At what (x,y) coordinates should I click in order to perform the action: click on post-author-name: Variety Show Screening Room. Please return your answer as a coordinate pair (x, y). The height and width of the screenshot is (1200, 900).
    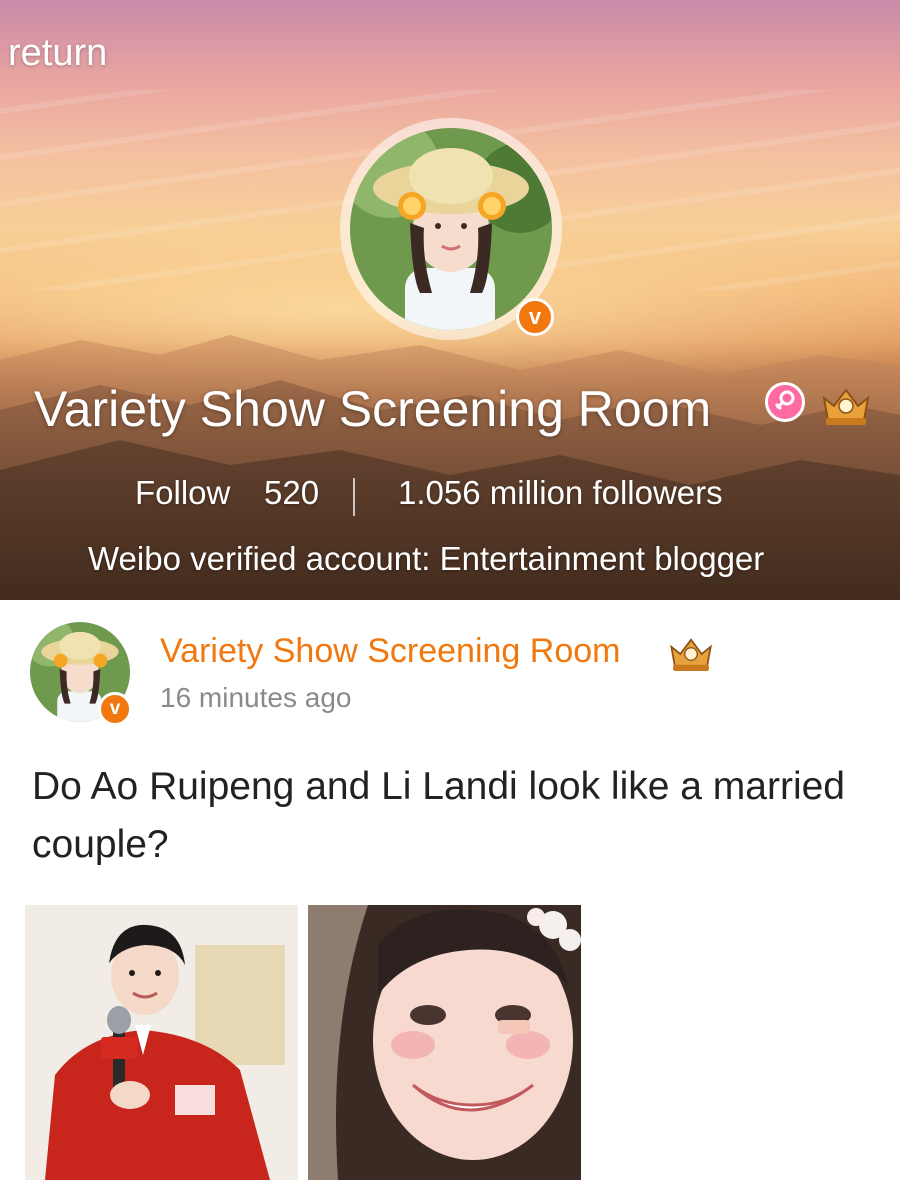
    Looking at the image, I should click on (390, 651).